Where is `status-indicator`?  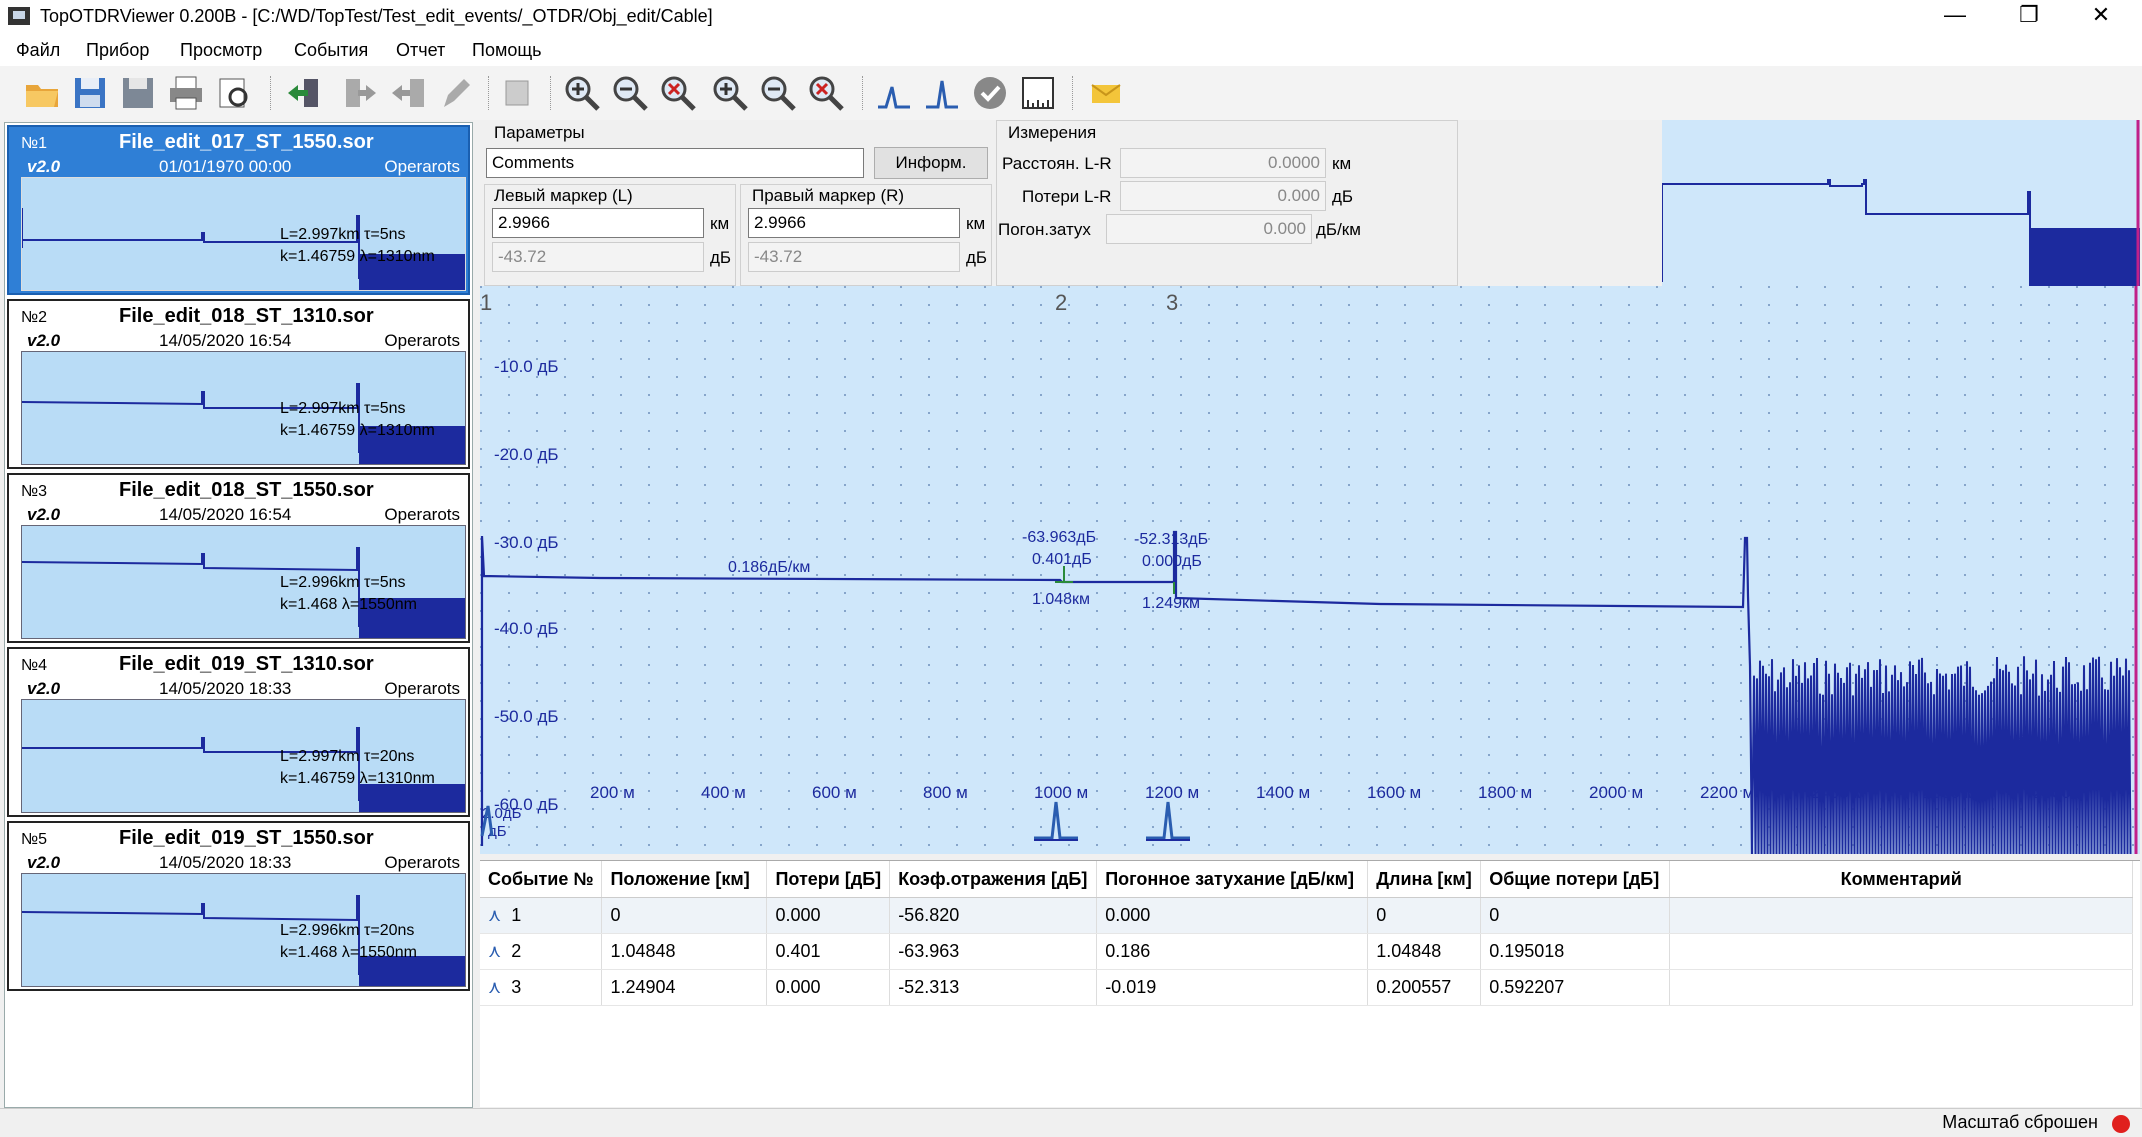
status-indicator is located at coordinates (2121, 1124).